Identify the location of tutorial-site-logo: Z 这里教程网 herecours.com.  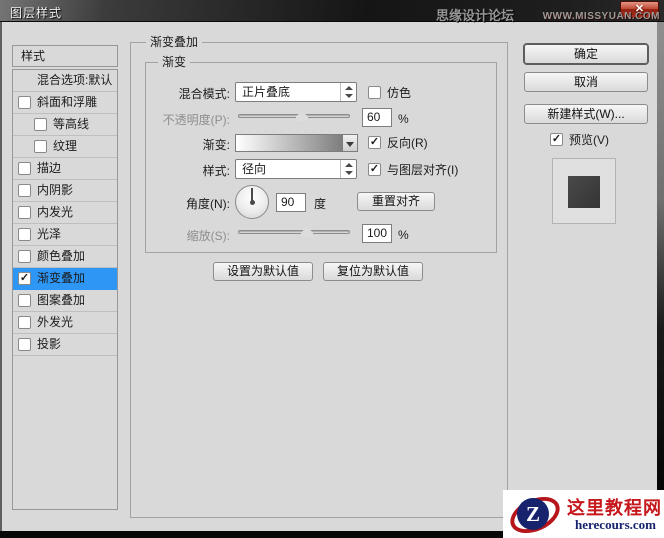
(583, 513).